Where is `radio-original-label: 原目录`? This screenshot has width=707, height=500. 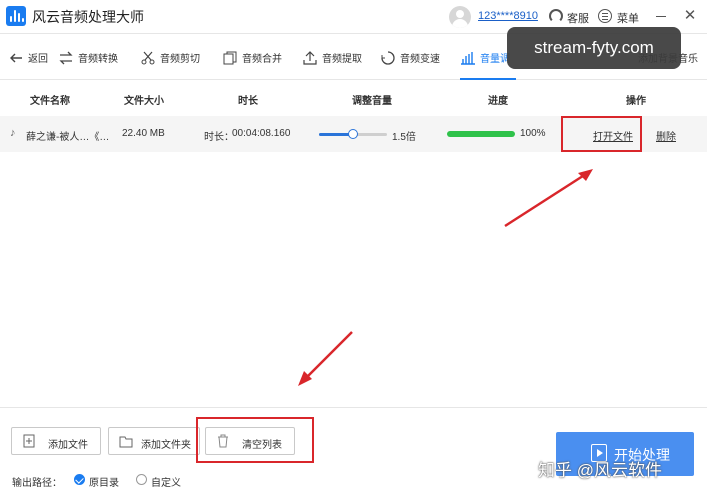 radio-original-label: 原目录 is located at coordinates (104, 481).